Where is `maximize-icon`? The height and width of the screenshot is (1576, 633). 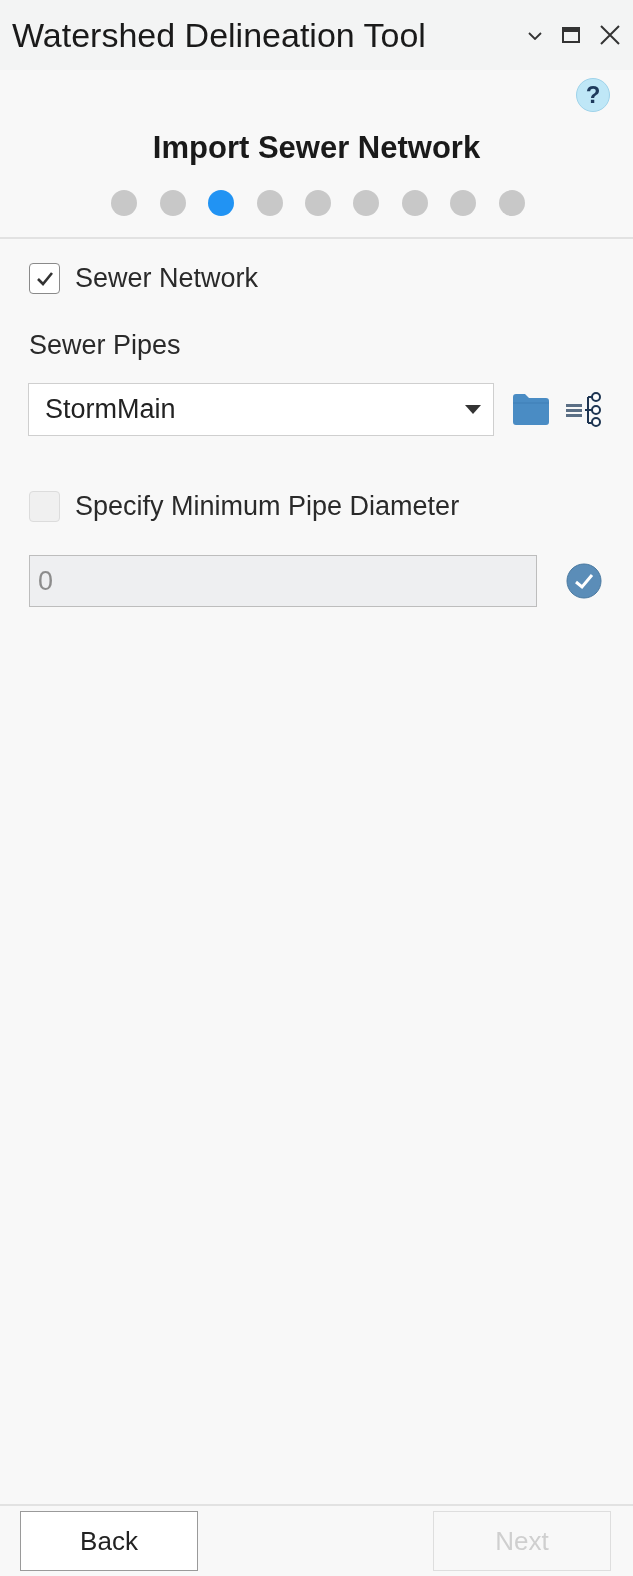
maximize-icon is located at coordinates (571, 35).